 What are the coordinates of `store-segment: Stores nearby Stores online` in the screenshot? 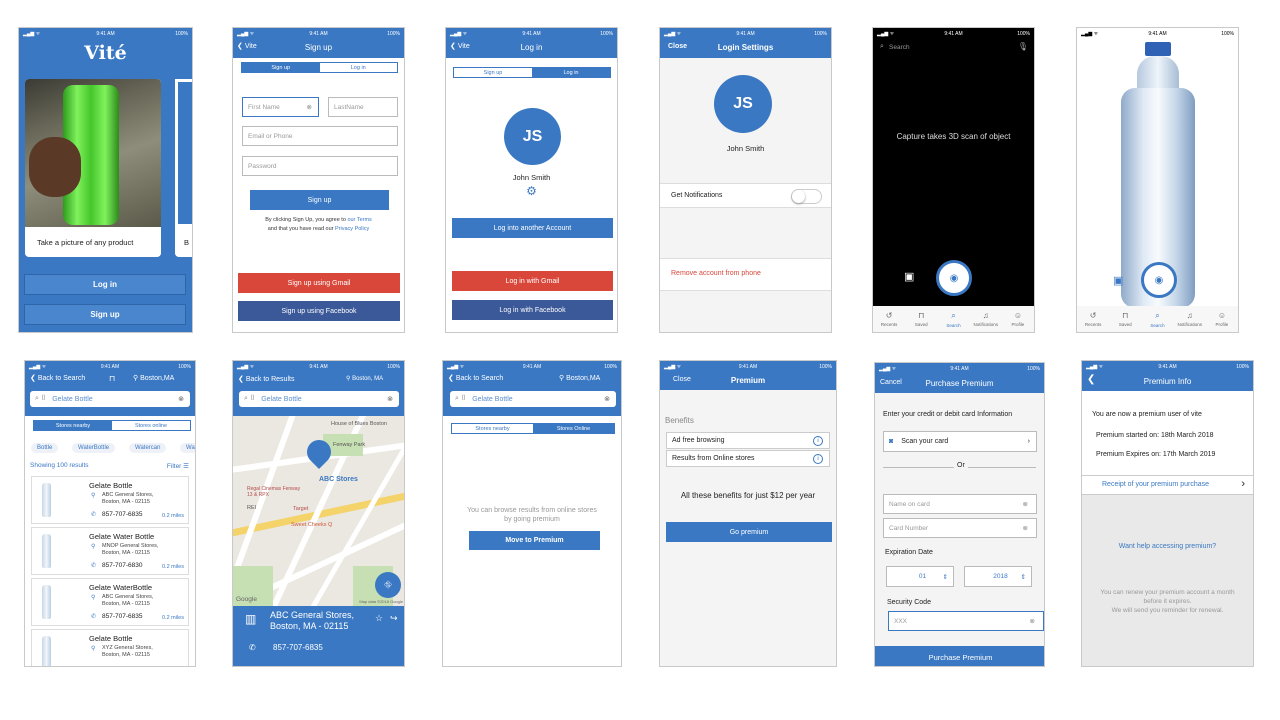 It's located at (112, 425).